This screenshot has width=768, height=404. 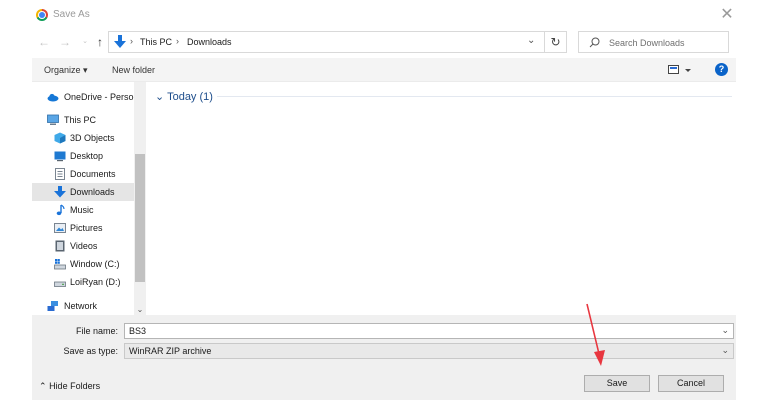 I want to click on sidebar-item-label: OneDrive - Persor, so click(x=100, y=97).